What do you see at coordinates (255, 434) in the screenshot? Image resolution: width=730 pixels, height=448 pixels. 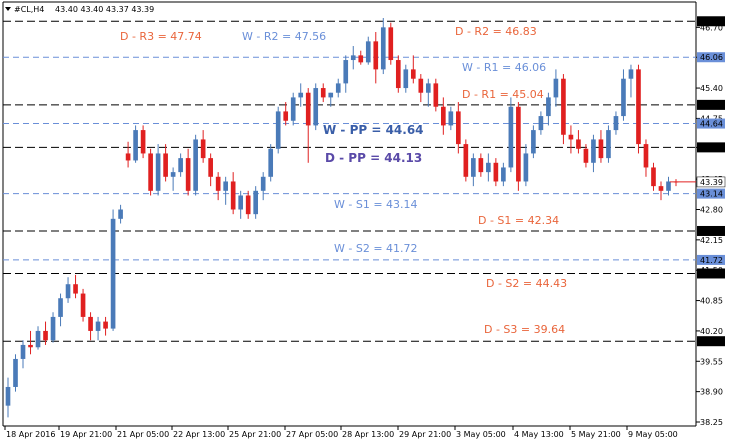 I see `x-tick-label: 25 Apr 21:00` at bounding box center [255, 434].